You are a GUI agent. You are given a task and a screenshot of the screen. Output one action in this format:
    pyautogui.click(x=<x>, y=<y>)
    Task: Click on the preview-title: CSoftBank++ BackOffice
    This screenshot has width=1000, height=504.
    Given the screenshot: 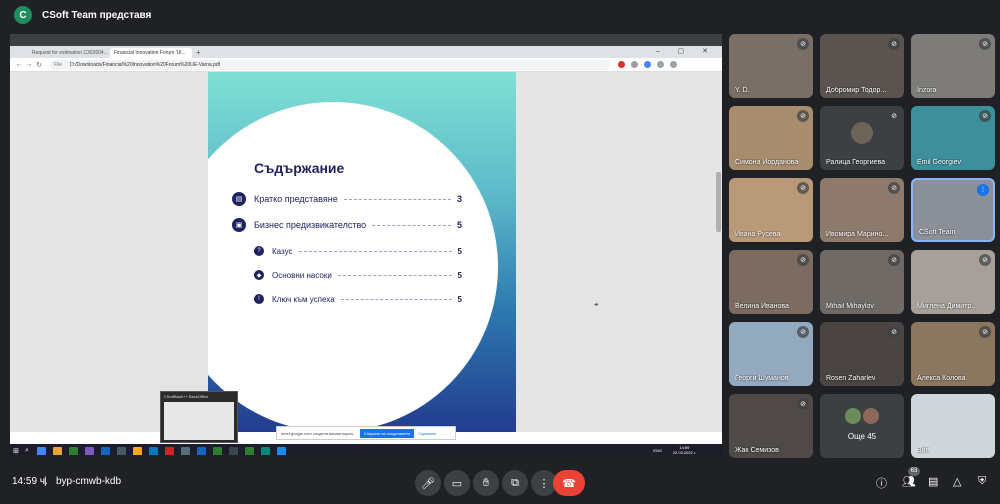 What is the action you would take?
    pyautogui.click(x=186, y=396)
    